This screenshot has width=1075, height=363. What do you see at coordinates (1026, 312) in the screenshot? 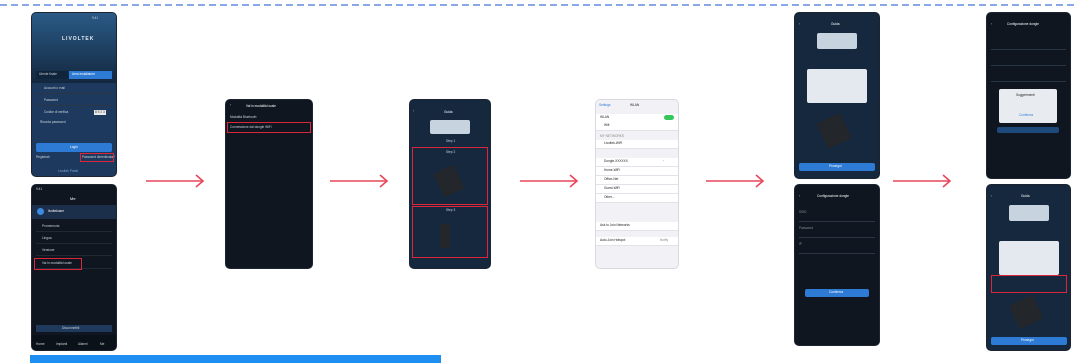
I see `dongle-image` at bounding box center [1026, 312].